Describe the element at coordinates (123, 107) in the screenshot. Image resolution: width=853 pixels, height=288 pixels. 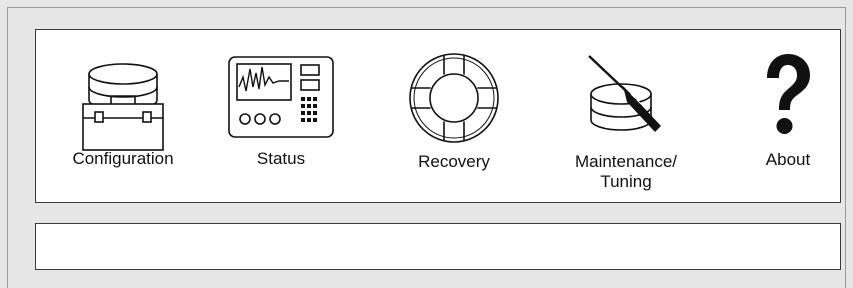
I see `database-toolbox-icon` at that location.